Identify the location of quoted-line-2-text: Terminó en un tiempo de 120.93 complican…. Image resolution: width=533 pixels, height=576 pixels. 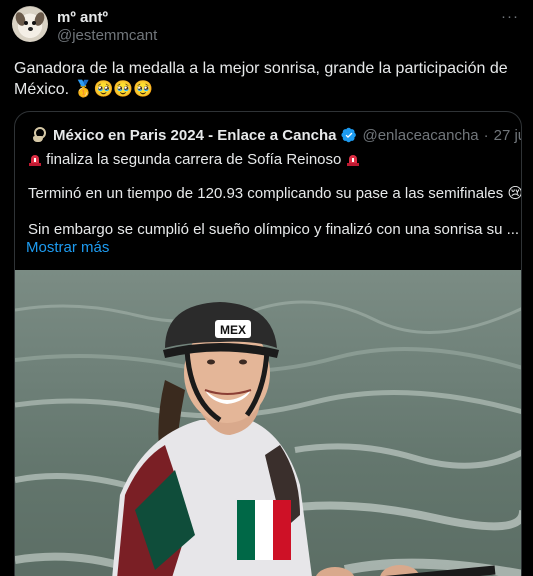
(275, 193).